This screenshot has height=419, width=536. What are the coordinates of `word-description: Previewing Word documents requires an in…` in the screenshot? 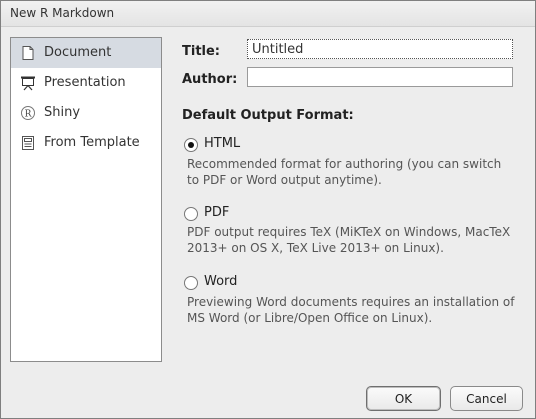 It's located at (351, 310).